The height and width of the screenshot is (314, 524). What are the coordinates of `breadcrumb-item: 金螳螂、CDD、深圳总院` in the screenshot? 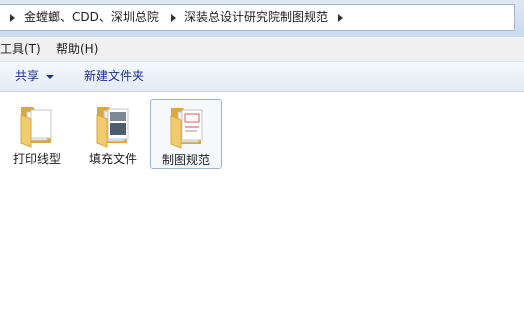 It's located at (91, 17).